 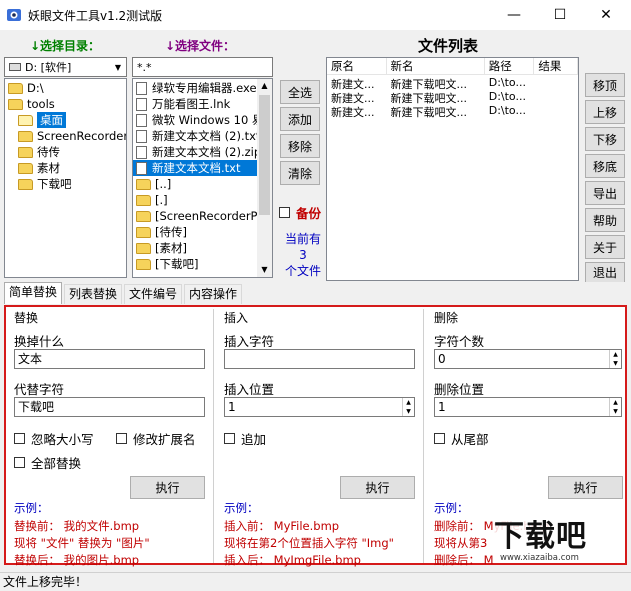 I want to click on file-list-item: [ScreenRecorderProj, so click(x=195, y=216).